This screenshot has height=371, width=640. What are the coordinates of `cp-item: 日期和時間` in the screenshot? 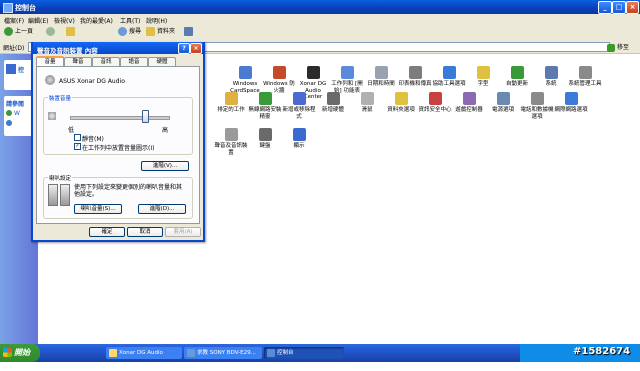 It's located at (381, 77).